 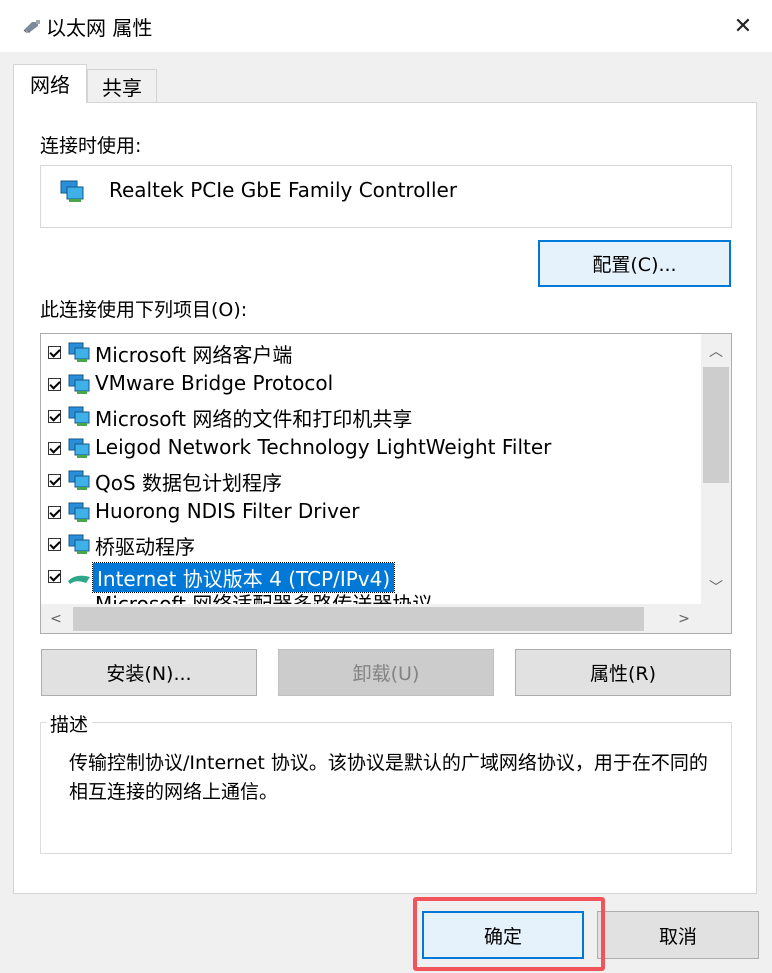 I want to click on network-client-icon, so click(x=79, y=352).